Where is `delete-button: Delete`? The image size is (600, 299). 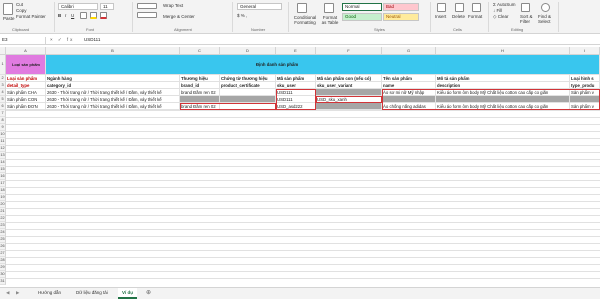
delete-button: Delete is located at coordinates (458, 17).